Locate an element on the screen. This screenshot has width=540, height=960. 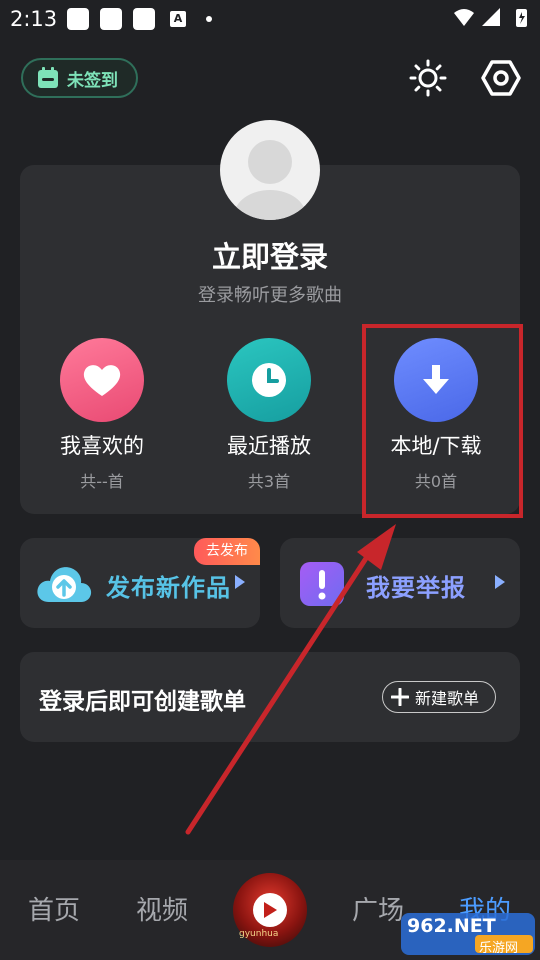
highlight-box is located at coordinates (442, 421).